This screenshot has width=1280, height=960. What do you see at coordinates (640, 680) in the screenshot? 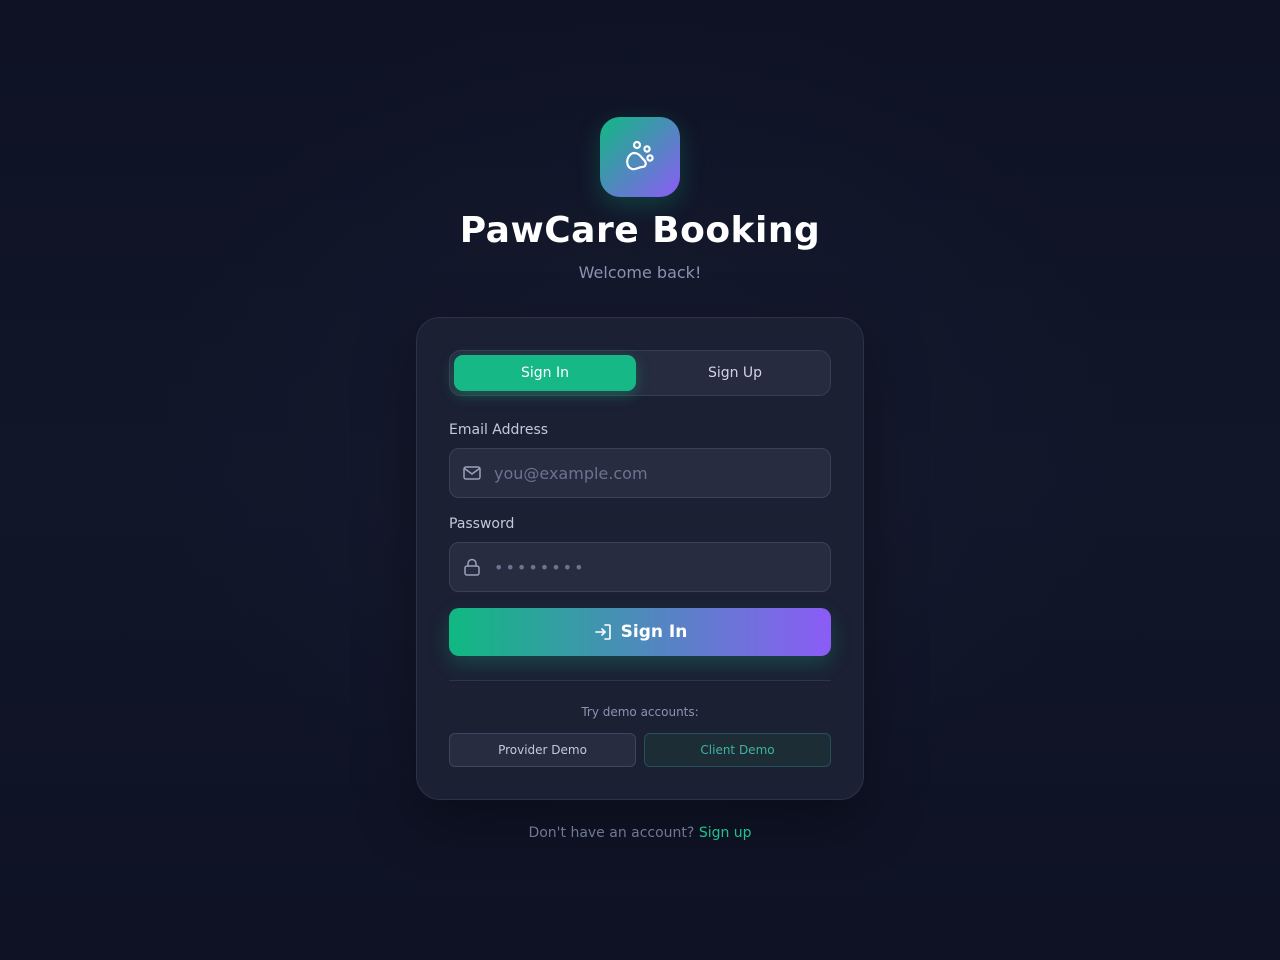
I see `divider` at bounding box center [640, 680].